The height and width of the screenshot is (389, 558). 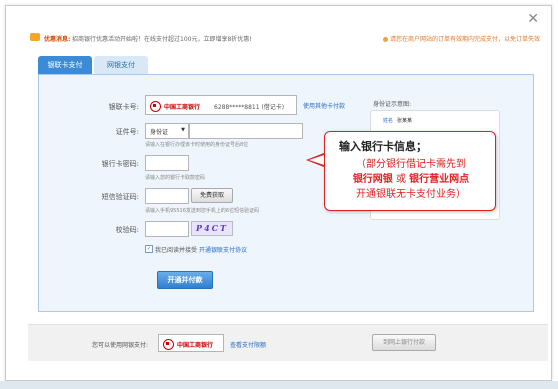 I want to click on captcha-label: 校验码:, so click(x=127, y=230).